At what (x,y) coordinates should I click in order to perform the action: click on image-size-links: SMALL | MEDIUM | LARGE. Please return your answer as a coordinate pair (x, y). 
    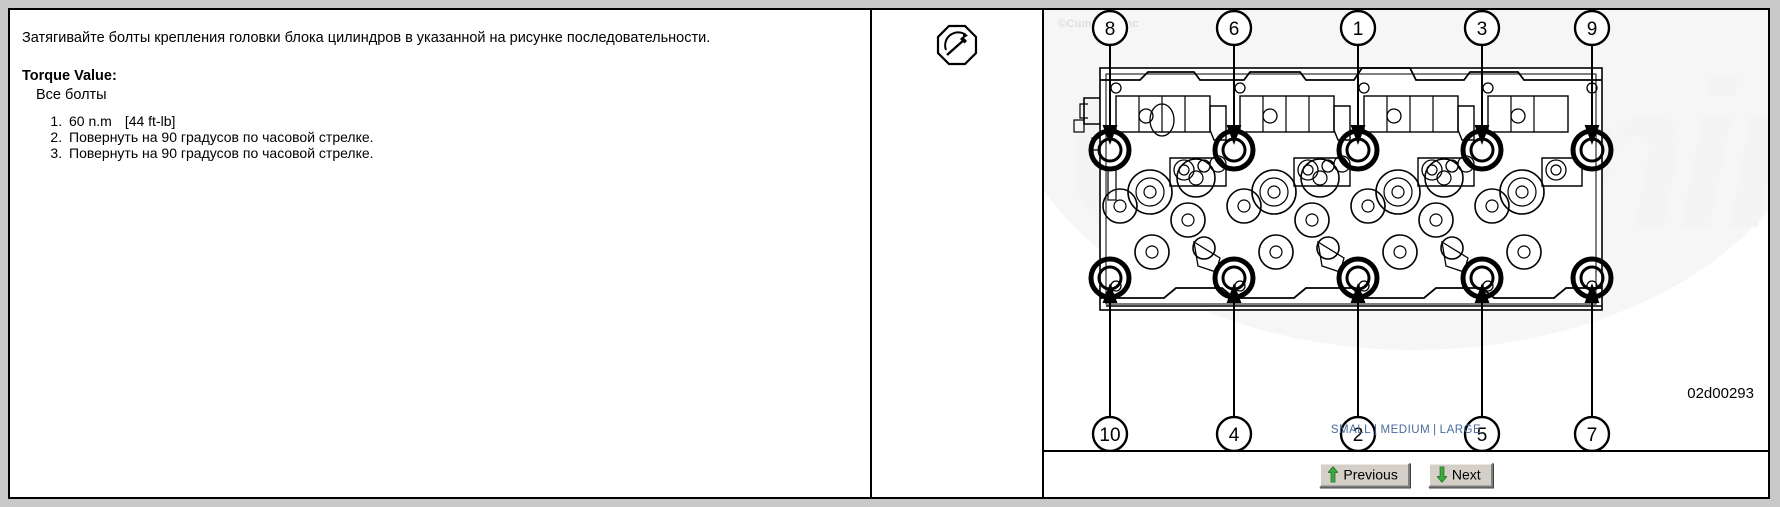
    Looking at the image, I should click on (1406, 430).